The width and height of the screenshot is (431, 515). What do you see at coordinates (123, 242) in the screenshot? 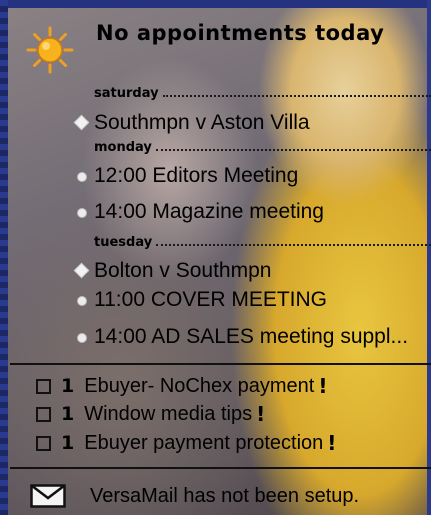
I see `day-label: tuesday` at bounding box center [123, 242].